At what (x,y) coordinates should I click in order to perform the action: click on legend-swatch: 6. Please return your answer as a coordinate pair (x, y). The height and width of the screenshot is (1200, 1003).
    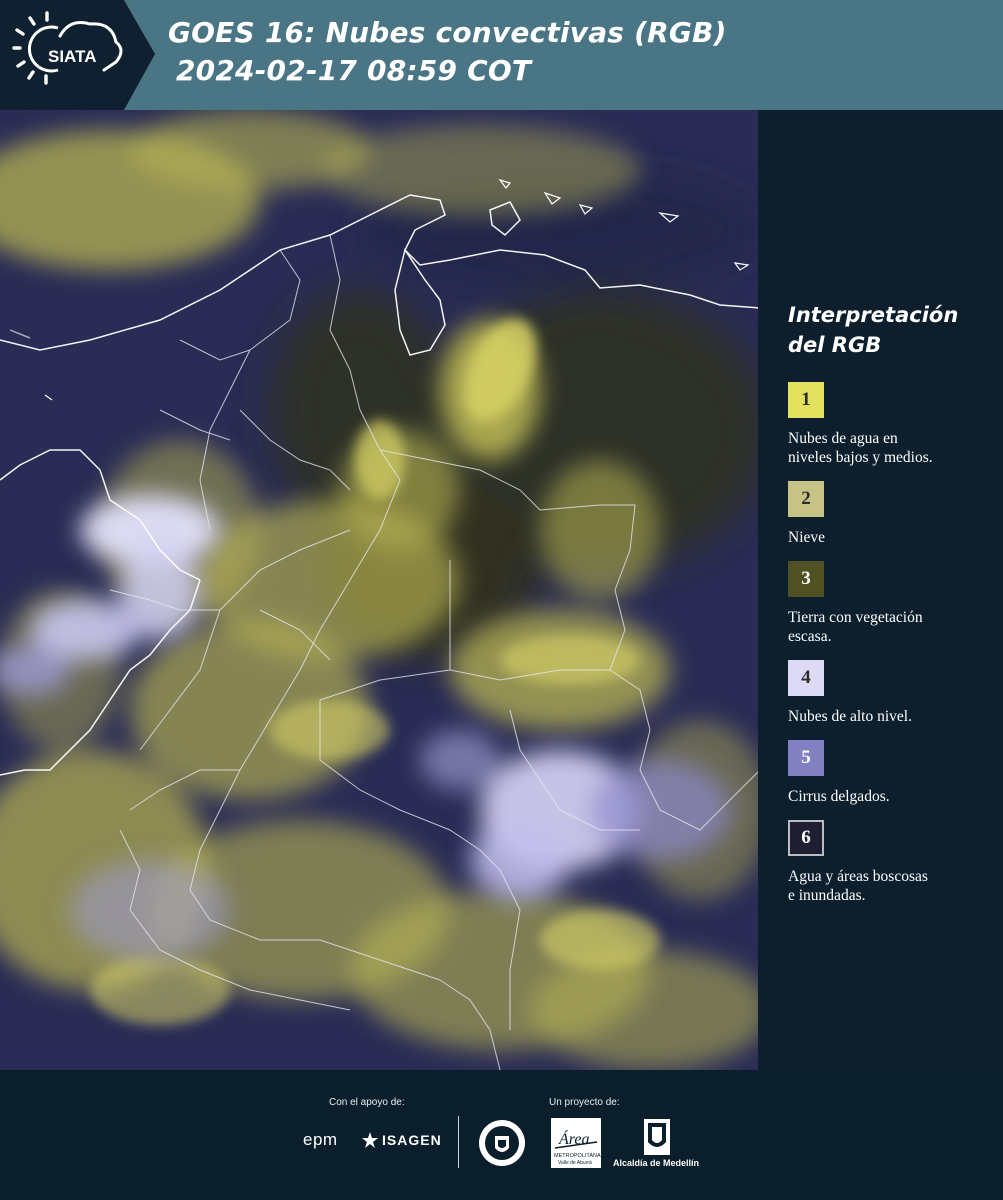
    Looking at the image, I should click on (806, 838).